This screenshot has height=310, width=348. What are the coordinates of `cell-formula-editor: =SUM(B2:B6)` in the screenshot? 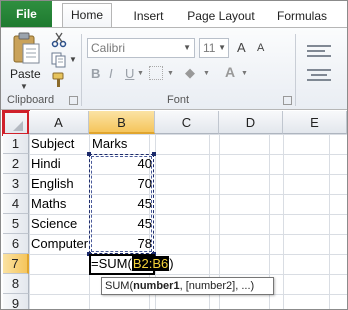 It's located at (132, 264).